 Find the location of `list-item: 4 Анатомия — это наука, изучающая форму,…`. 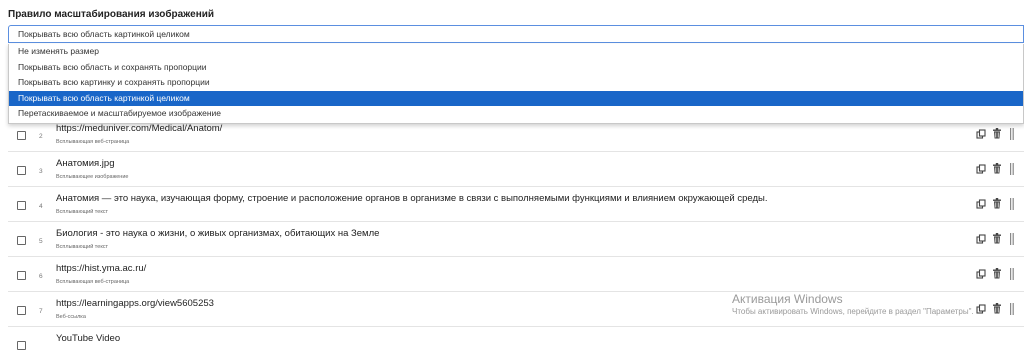

list-item: 4 Анатомия — это наука, изучающая форму,… is located at coordinates (516, 203).